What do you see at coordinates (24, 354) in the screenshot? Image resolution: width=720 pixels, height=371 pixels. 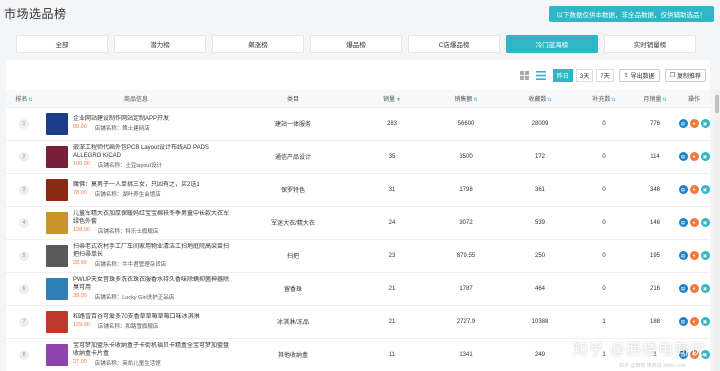 I see `rank-badge: 8` at bounding box center [24, 354].